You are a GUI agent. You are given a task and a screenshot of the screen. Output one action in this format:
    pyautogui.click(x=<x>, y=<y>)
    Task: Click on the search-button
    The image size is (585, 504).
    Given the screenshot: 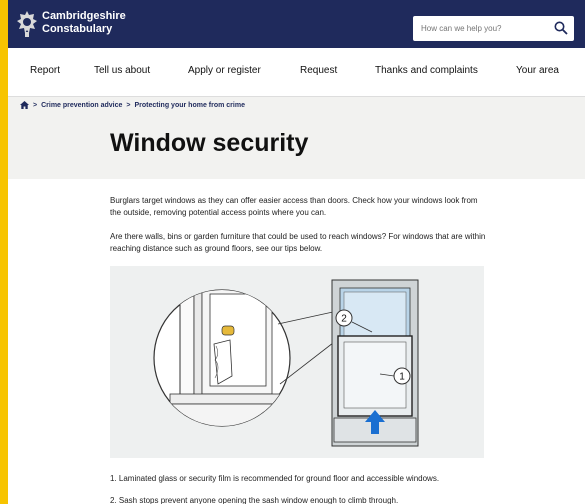 What is the action you would take?
    pyautogui.click(x=561, y=28)
    